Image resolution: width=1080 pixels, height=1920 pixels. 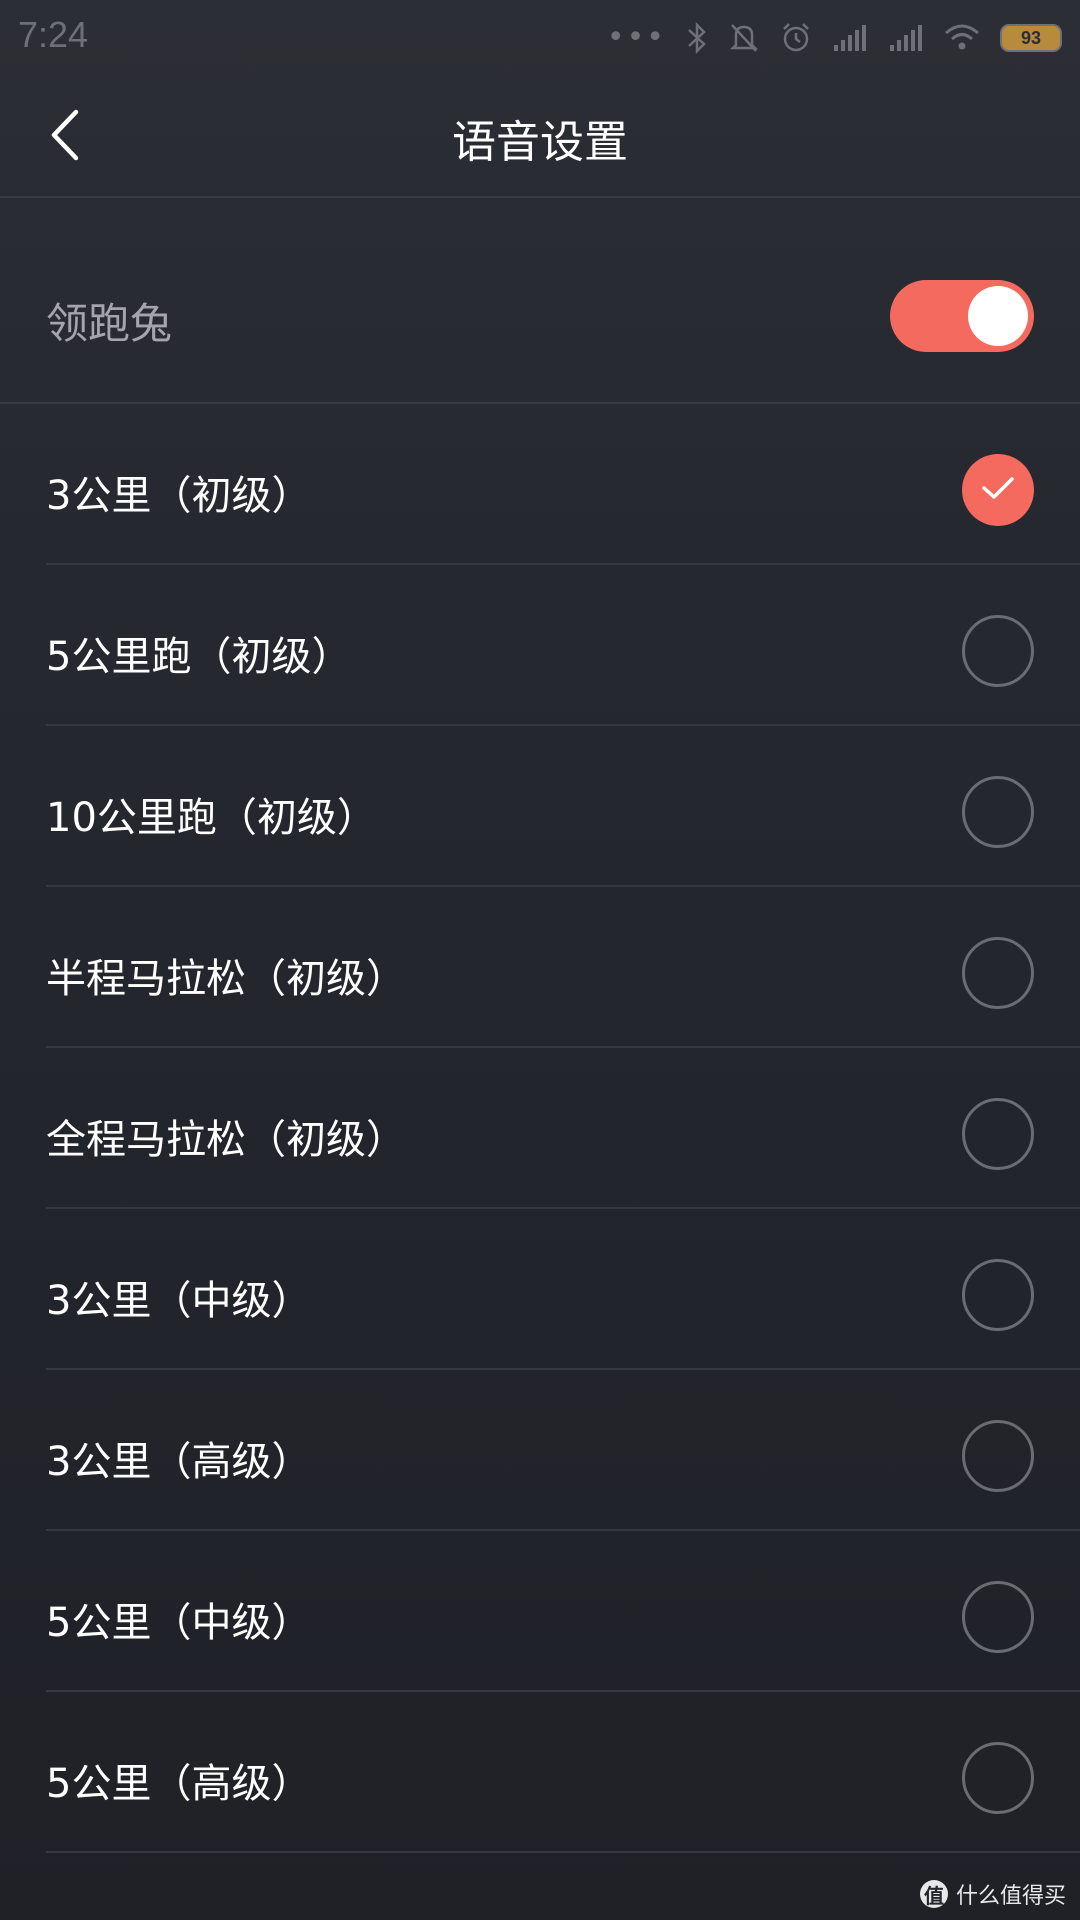 I want to click on battery-icon: 93, so click(x=1031, y=38).